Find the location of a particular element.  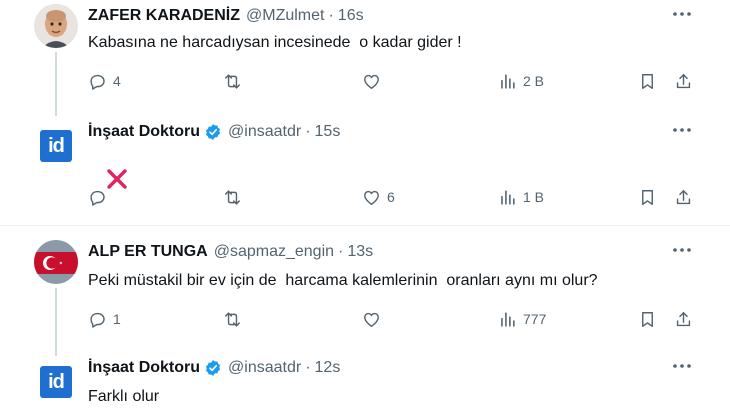

reply-count: 4 is located at coordinates (117, 81).